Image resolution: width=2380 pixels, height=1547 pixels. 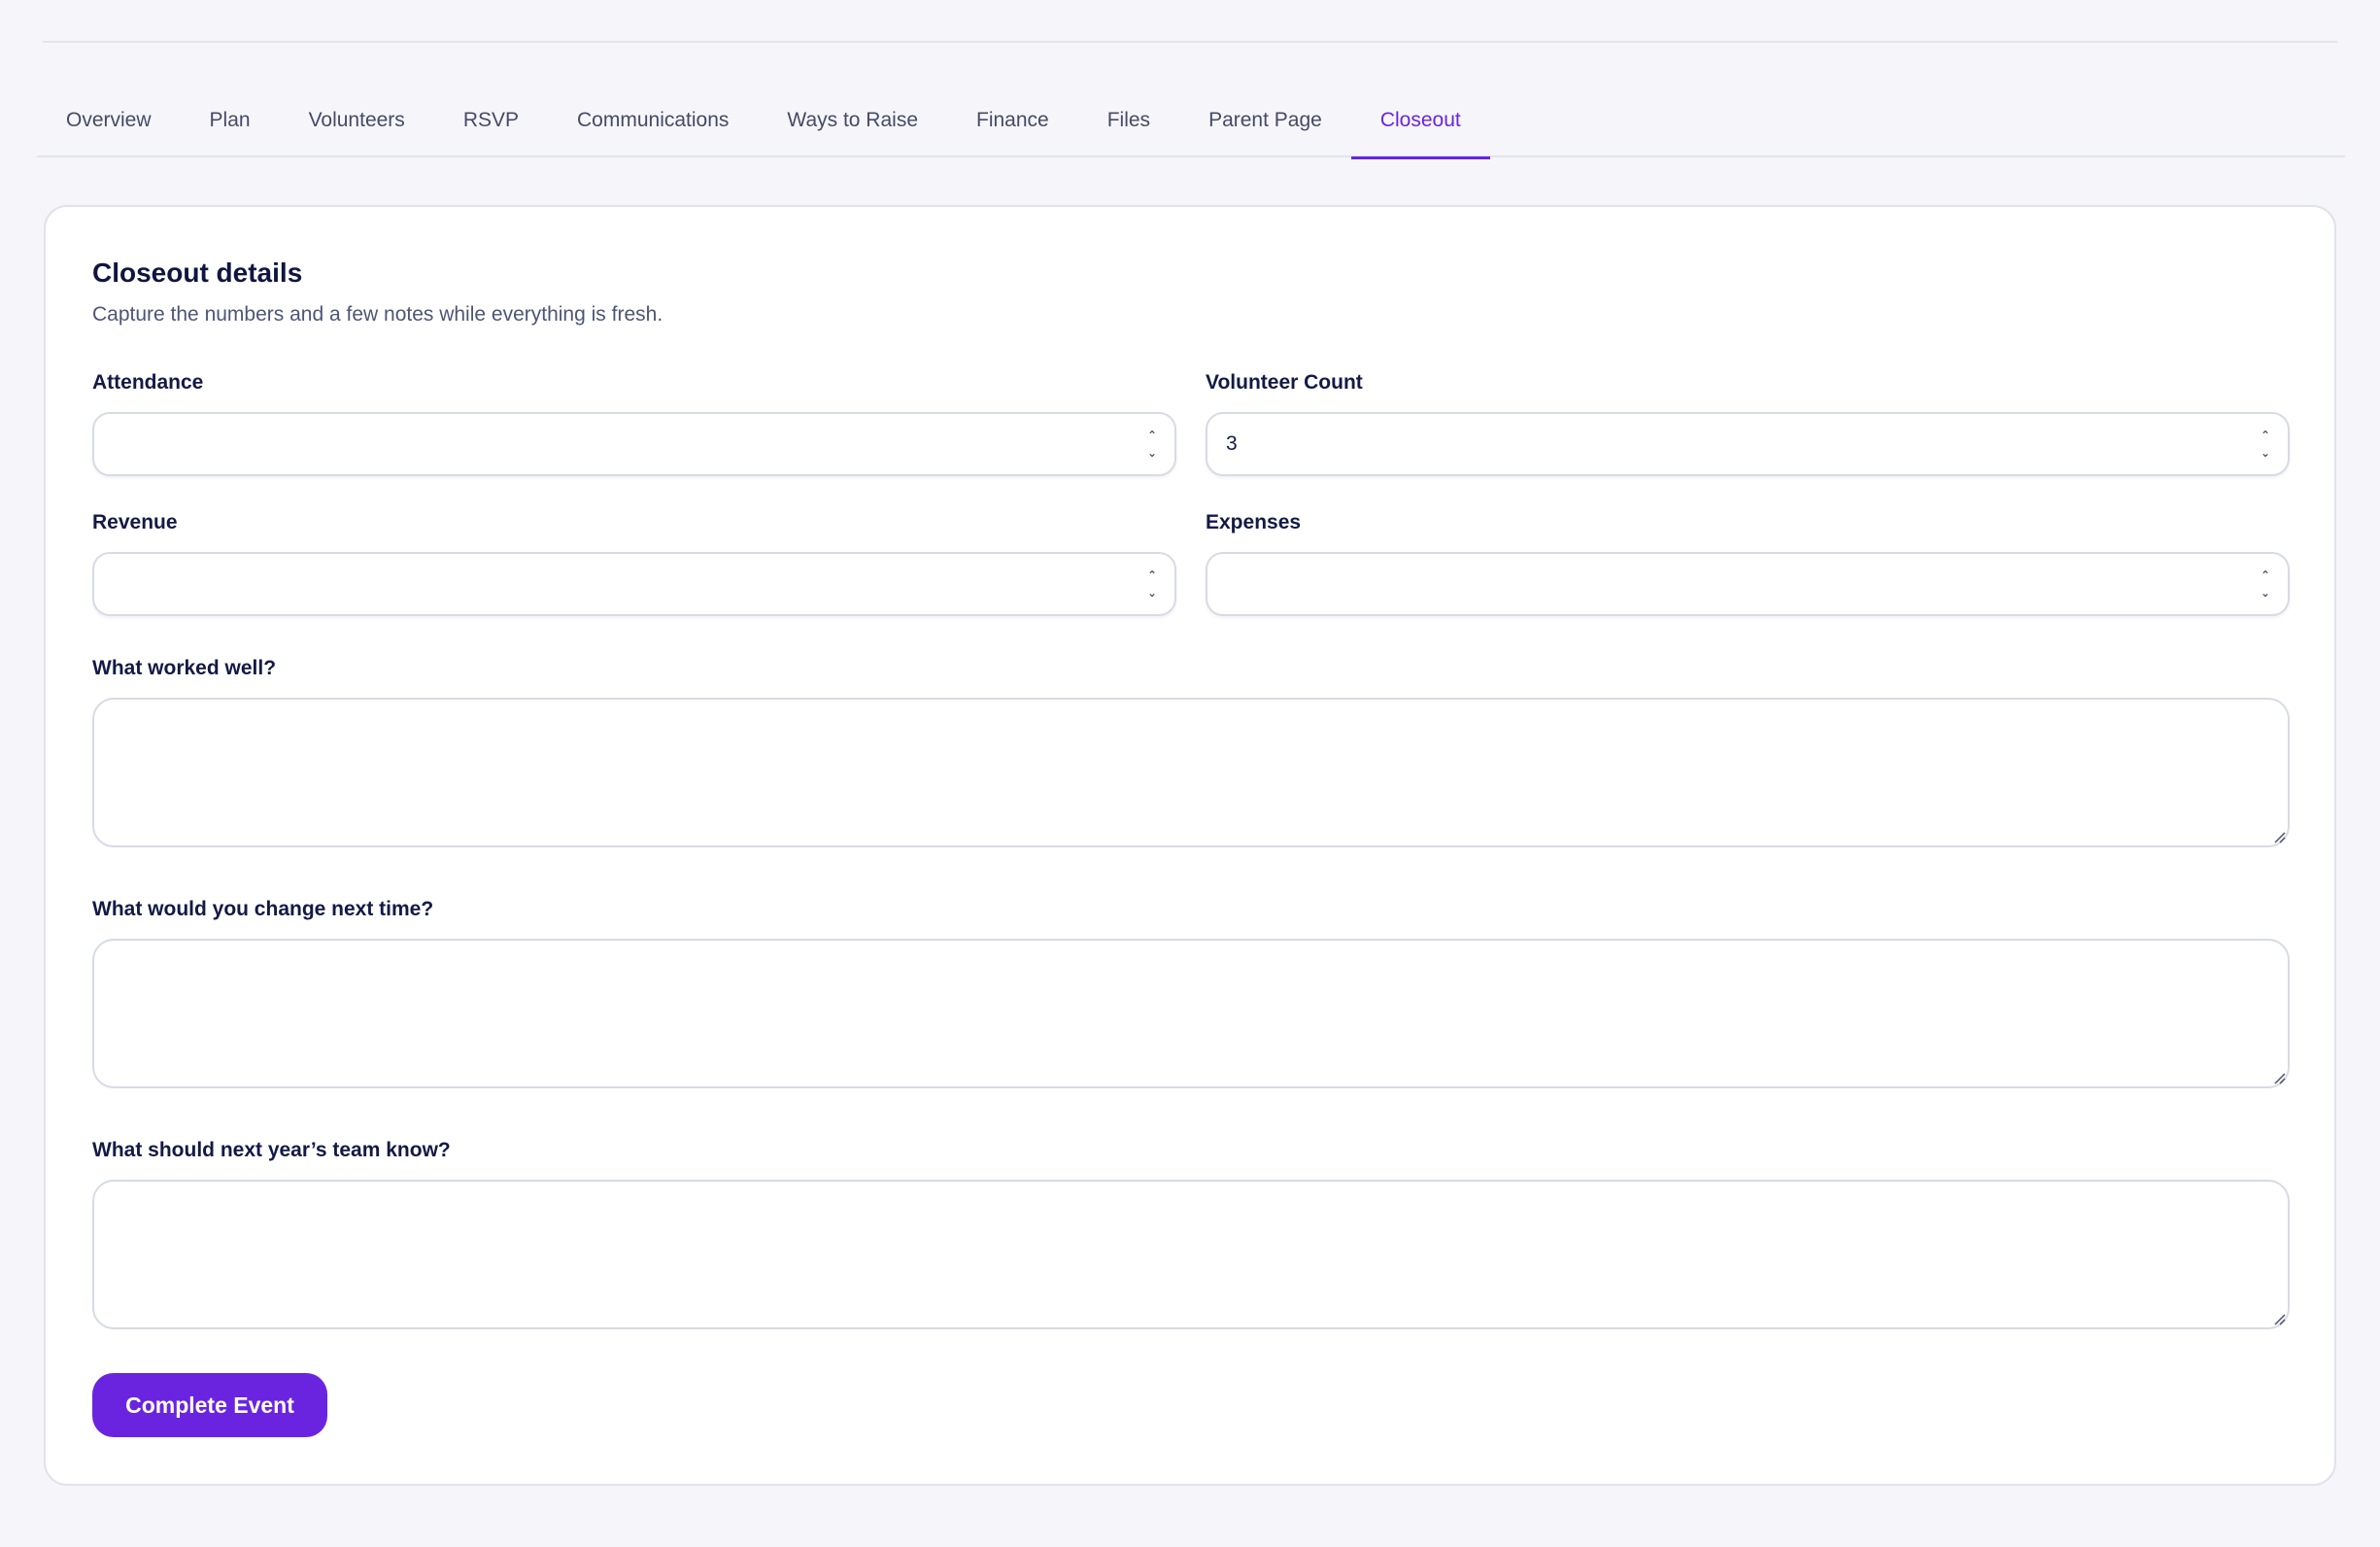 What do you see at coordinates (1190, 42) in the screenshot?
I see `top-divider` at bounding box center [1190, 42].